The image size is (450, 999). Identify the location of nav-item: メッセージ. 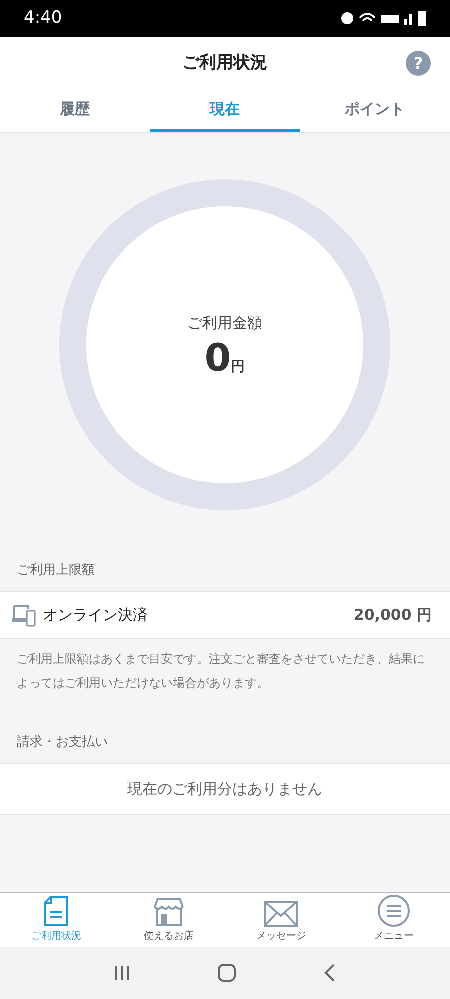
(281, 920).